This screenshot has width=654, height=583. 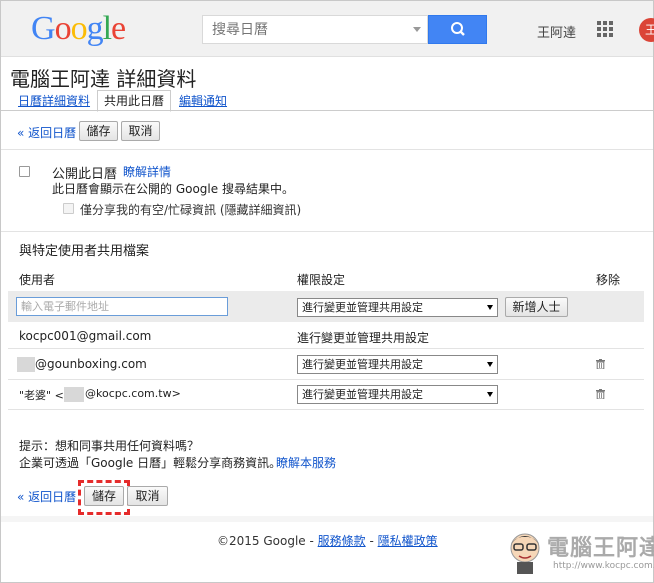 I want to click on top-bar: Google 王阿達 王, so click(x=327, y=29).